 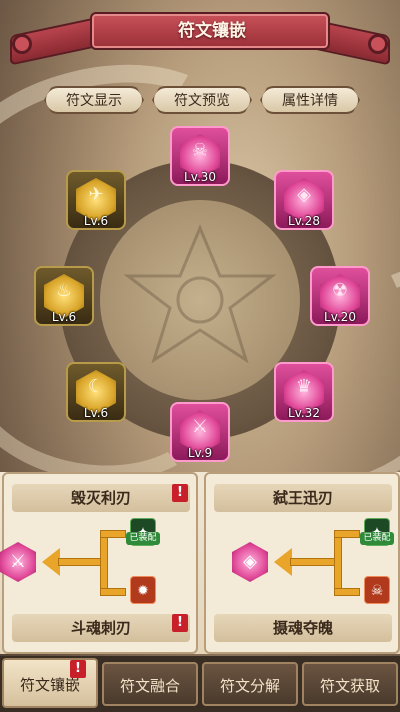 I want to click on combo-card-title: 弑王迅刃, so click(x=303, y=498).